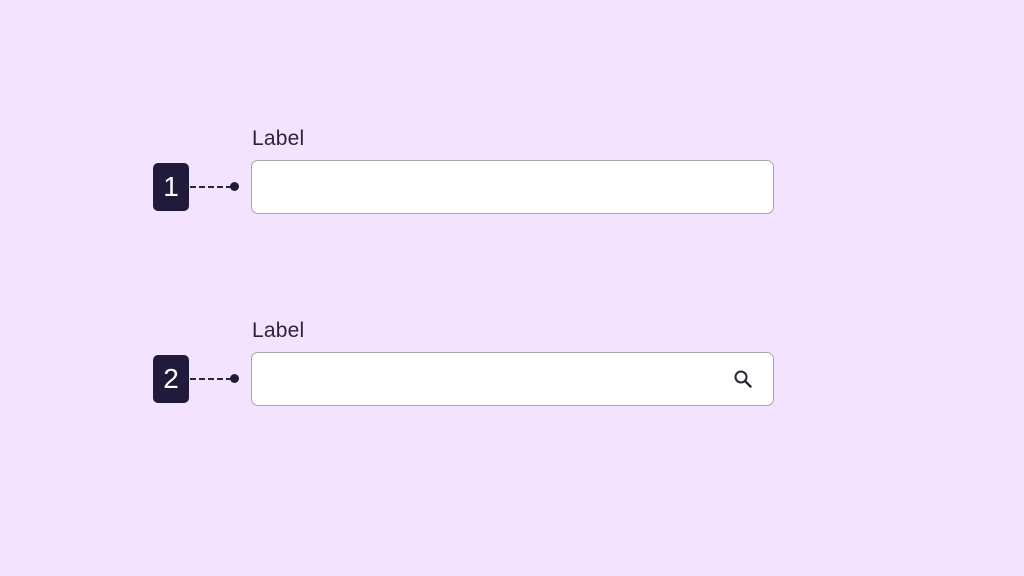 This screenshot has width=1024, height=576. I want to click on text-input, so click(512, 187).